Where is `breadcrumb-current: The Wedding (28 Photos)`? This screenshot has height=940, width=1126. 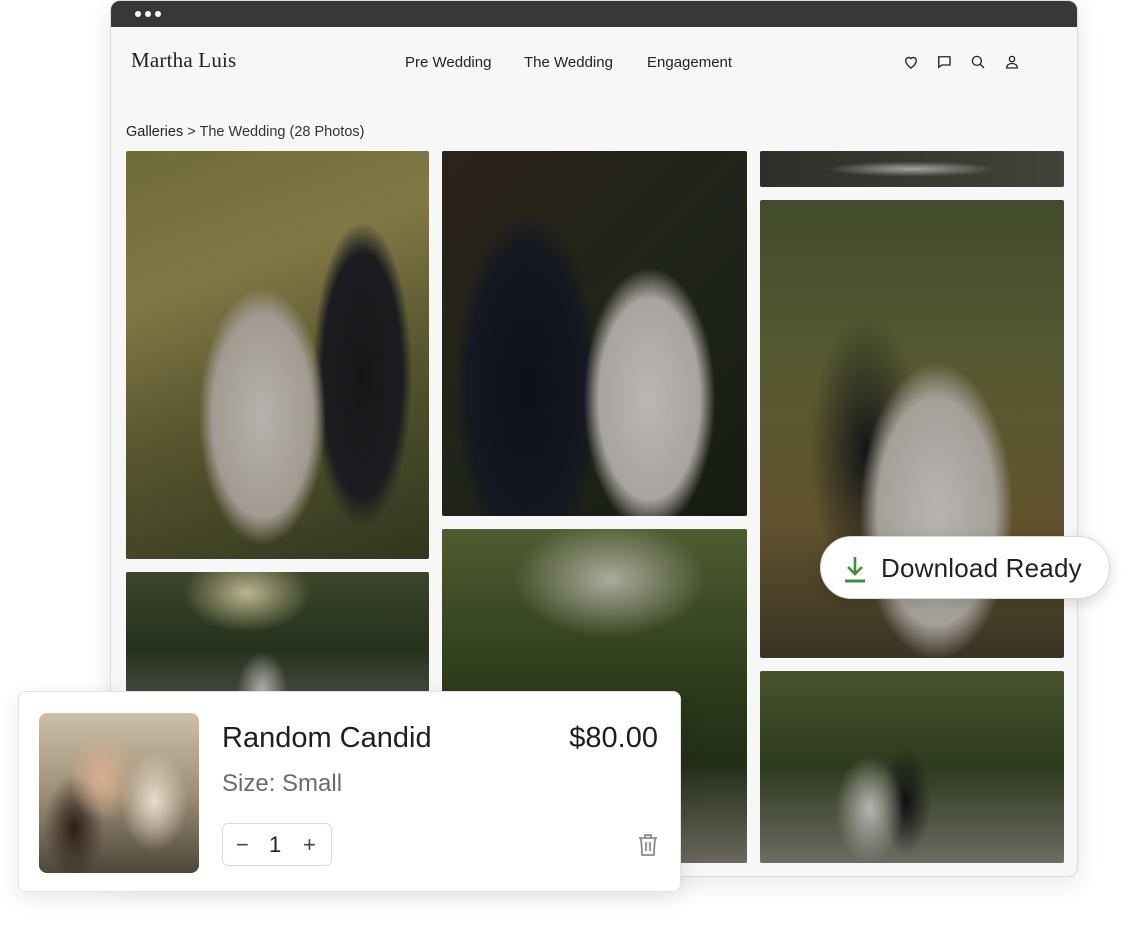 breadcrumb-current: The Wedding (28 Photos) is located at coordinates (282, 132).